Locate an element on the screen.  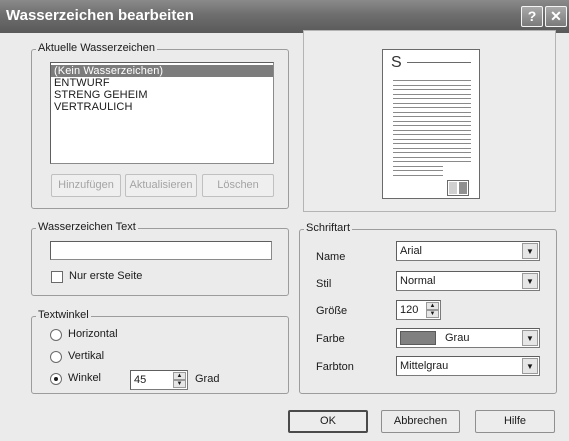
font-size-spin-buttons: ▲ ▼ is located at coordinates (432, 310).